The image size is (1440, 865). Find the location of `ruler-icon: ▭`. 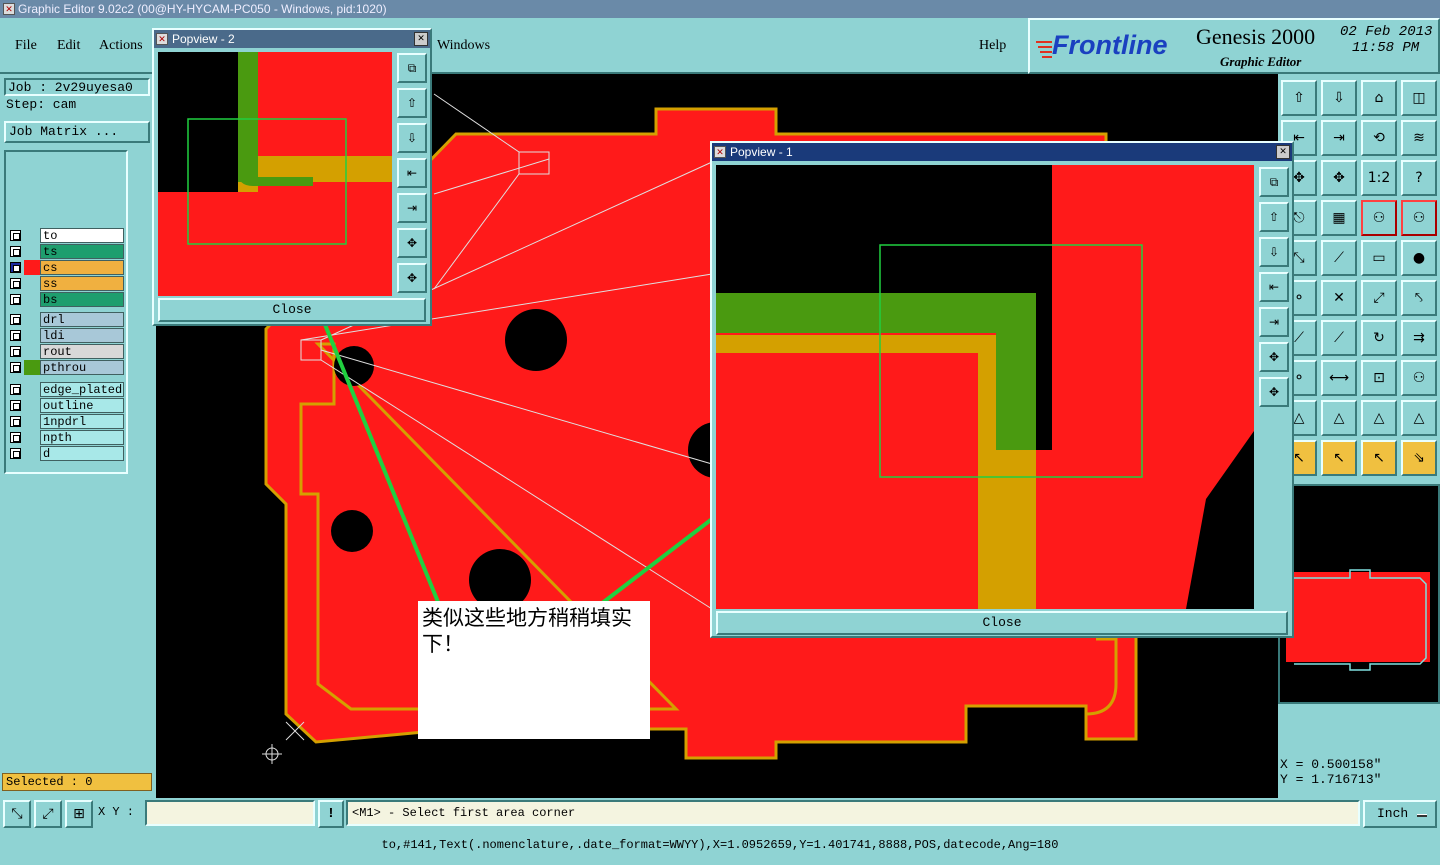

ruler-icon: ▭ is located at coordinates (1379, 258).